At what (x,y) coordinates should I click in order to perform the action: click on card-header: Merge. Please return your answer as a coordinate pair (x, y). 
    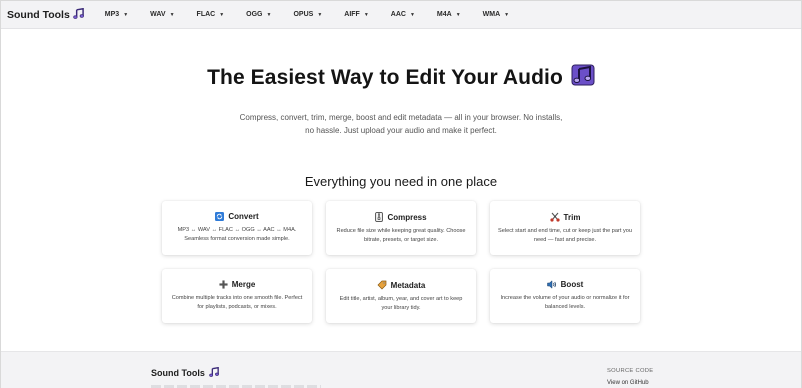
    Looking at the image, I should click on (237, 284).